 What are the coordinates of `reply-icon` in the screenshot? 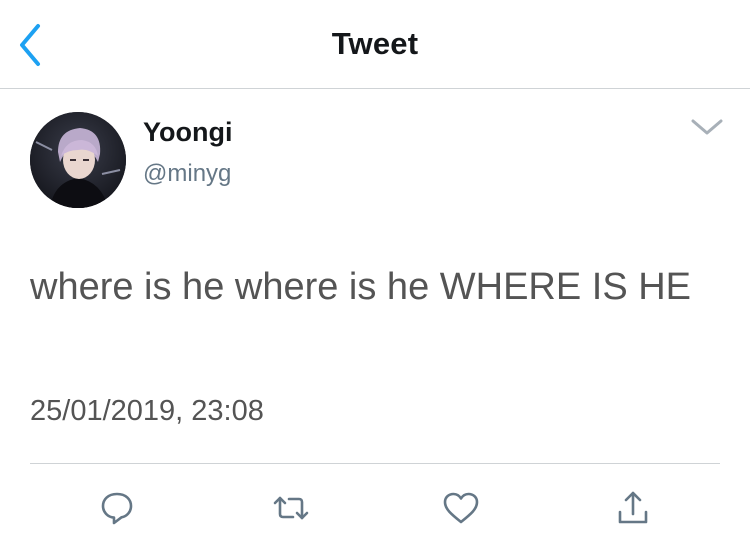 It's located at (117, 508).